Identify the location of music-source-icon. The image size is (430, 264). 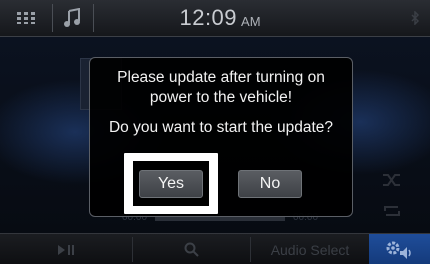
(72, 17).